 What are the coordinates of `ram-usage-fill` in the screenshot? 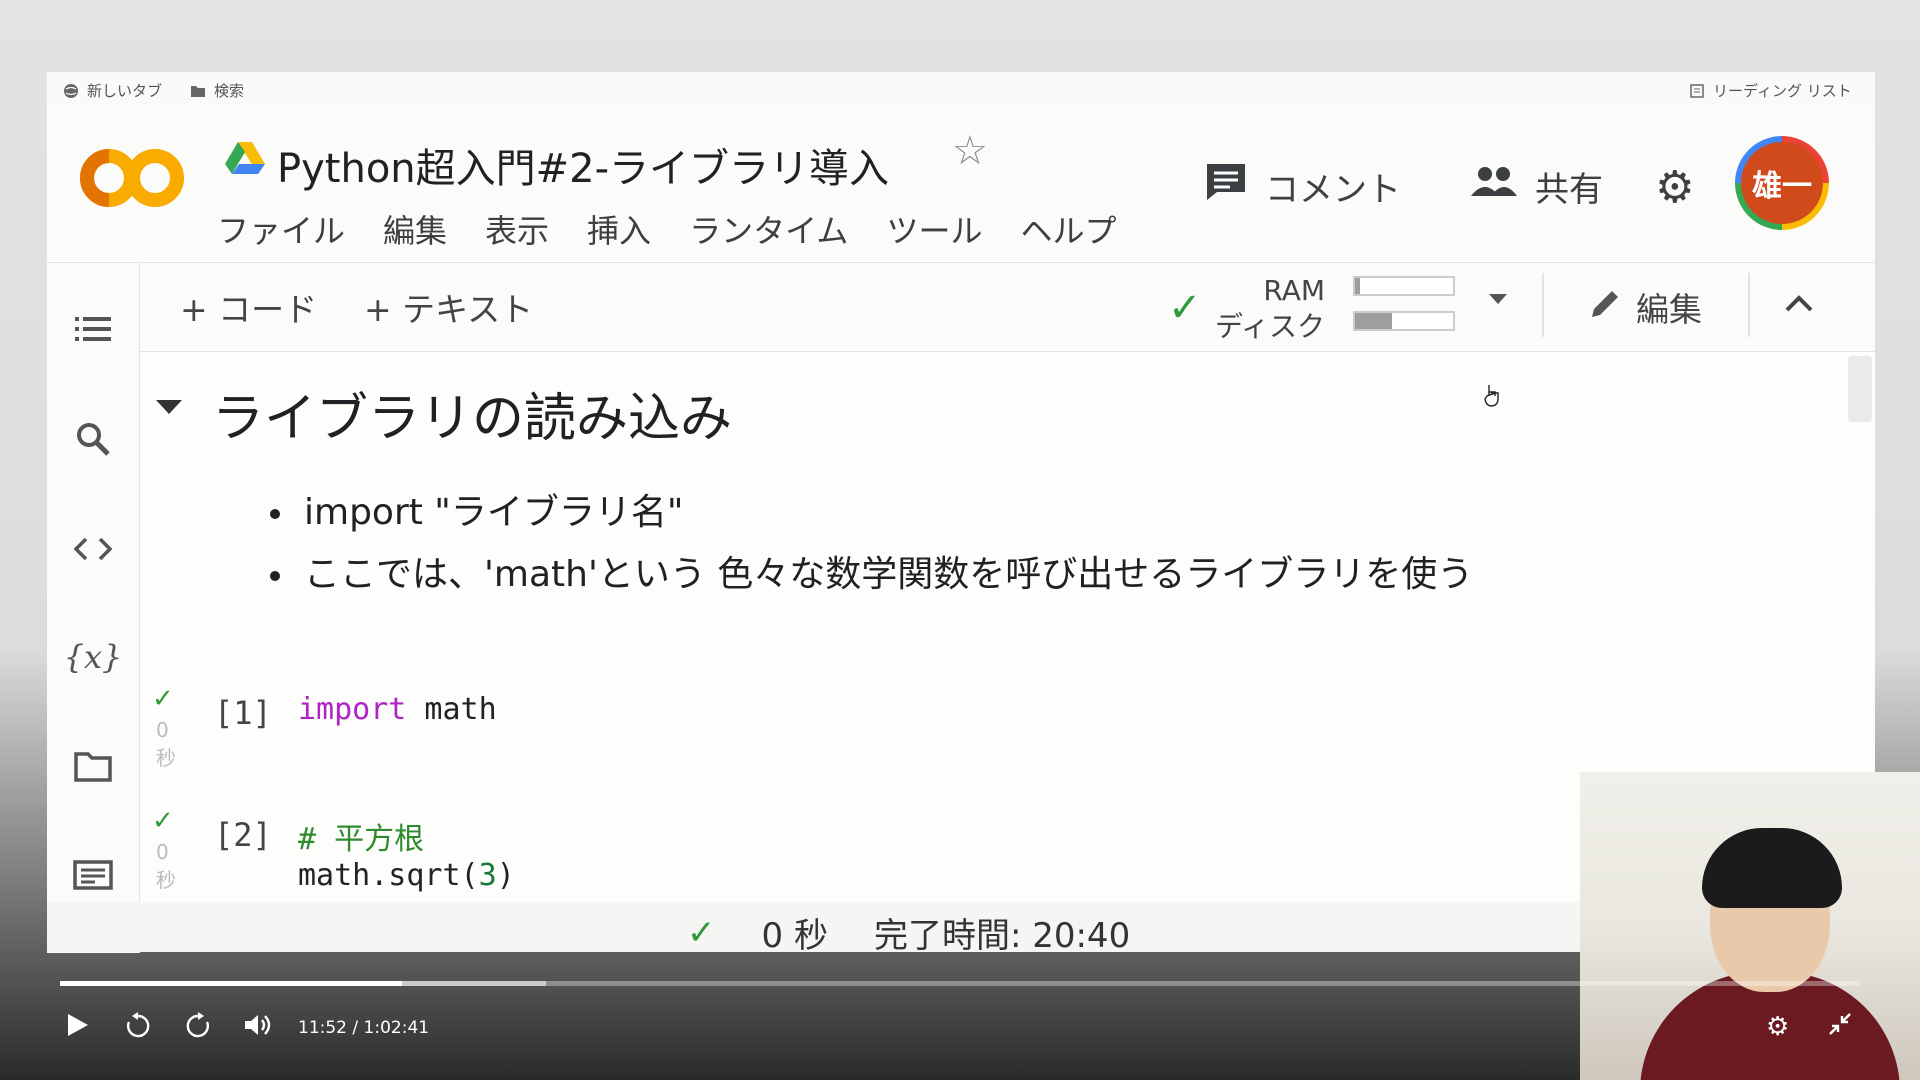 It's located at (1357, 286).